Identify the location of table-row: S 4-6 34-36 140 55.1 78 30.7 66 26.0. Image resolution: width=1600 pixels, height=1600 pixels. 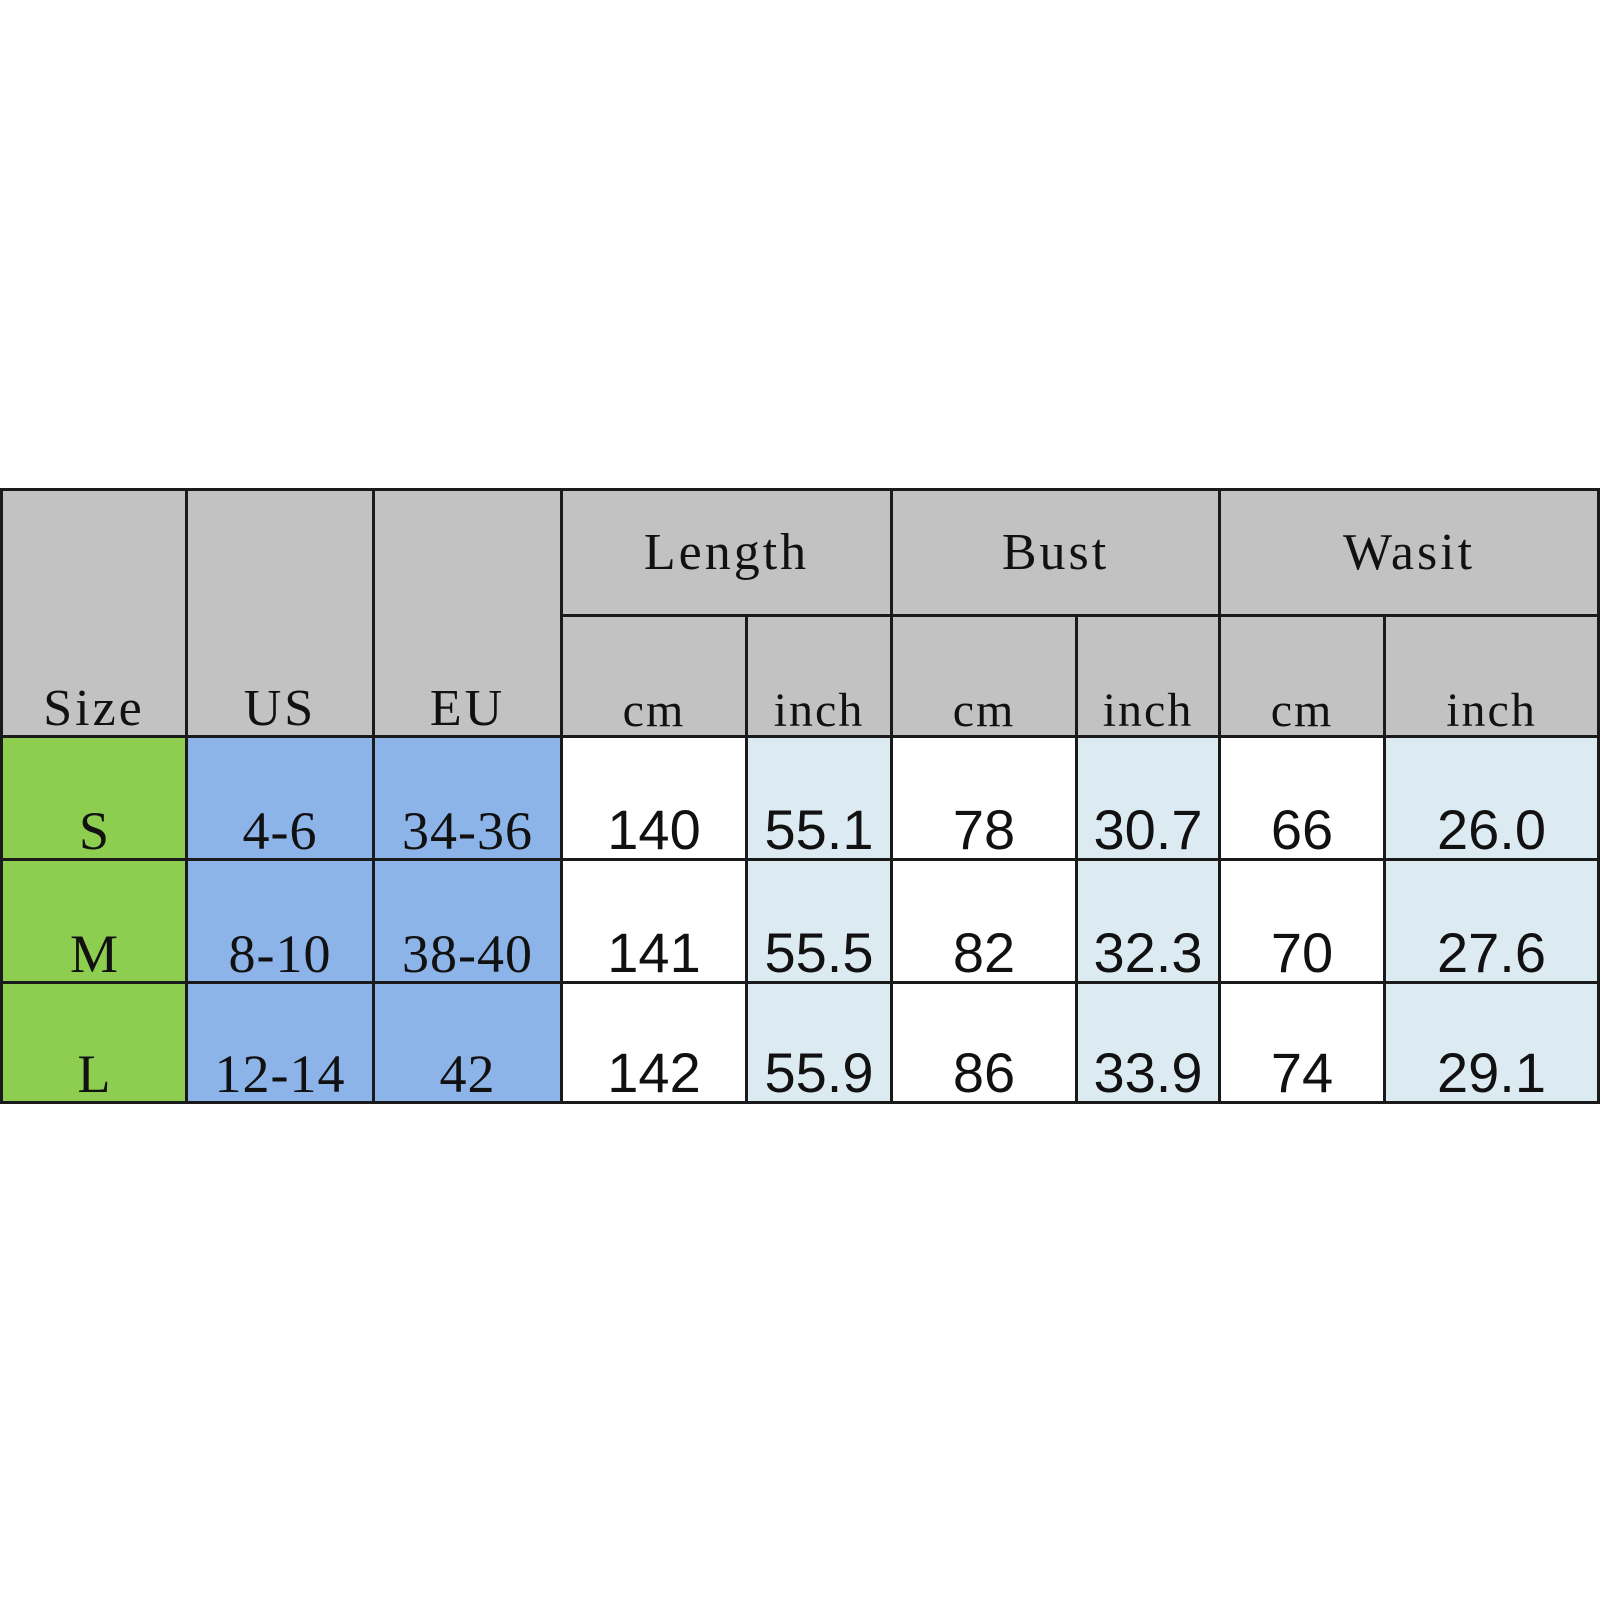
(800, 798).